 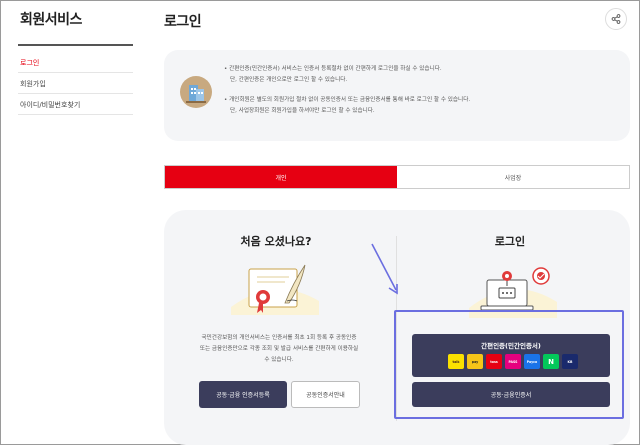 What do you see at coordinates (511, 346) in the screenshot?
I see `simple-auth-label: 간편인증(민간인증서)` at bounding box center [511, 346].